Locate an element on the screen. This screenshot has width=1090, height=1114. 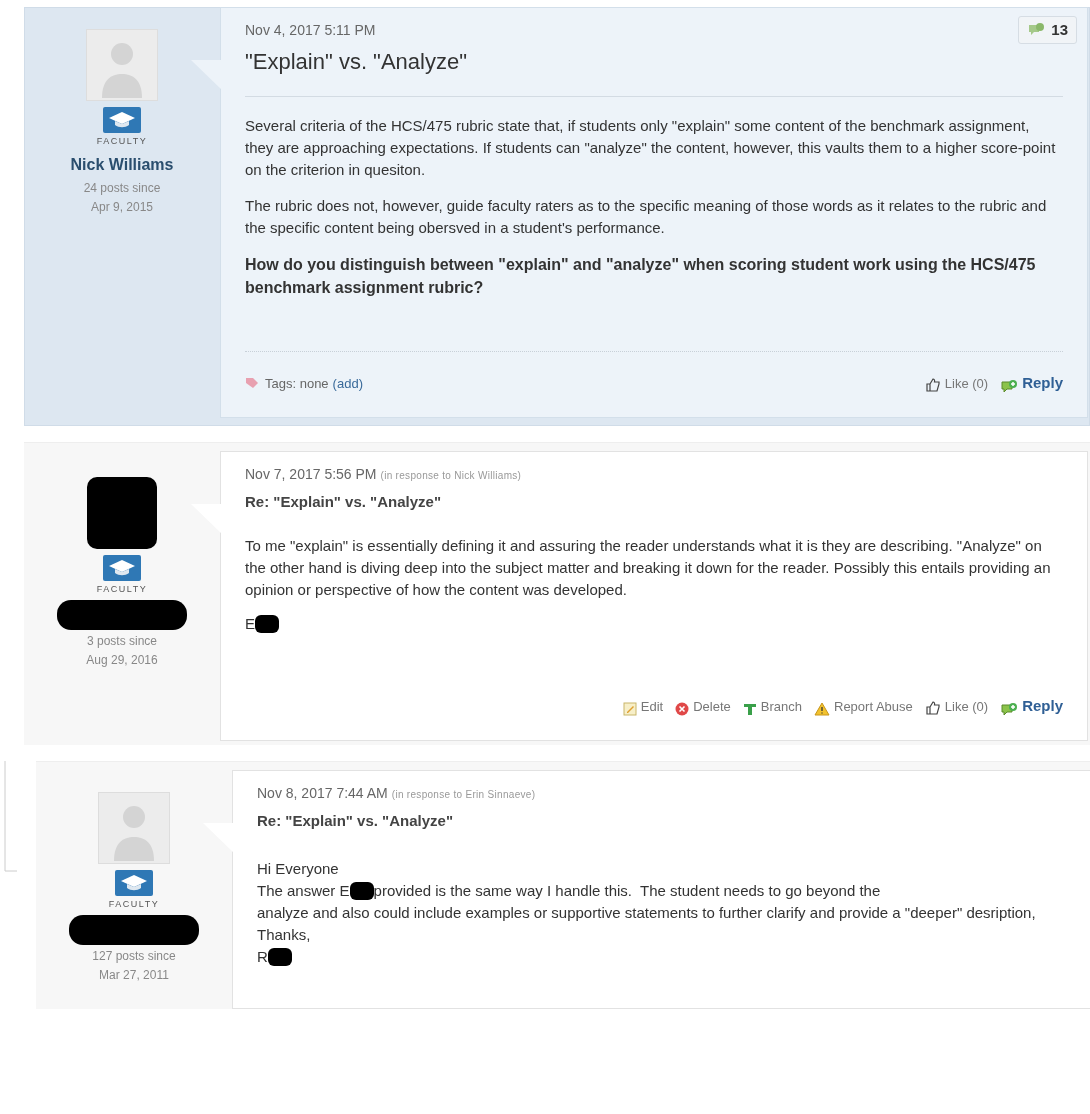
branch-link: Branch is located at coordinates (772, 706).